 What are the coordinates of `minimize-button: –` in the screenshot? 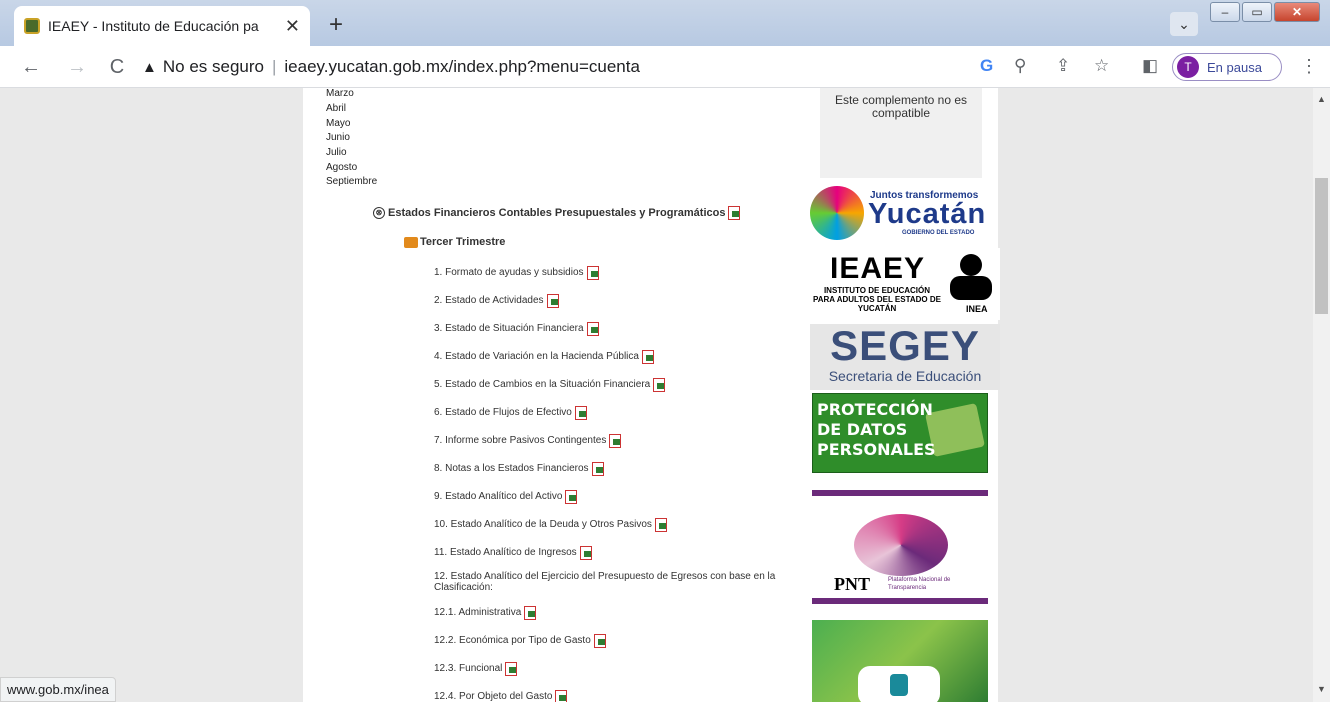 It's located at (1225, 12).